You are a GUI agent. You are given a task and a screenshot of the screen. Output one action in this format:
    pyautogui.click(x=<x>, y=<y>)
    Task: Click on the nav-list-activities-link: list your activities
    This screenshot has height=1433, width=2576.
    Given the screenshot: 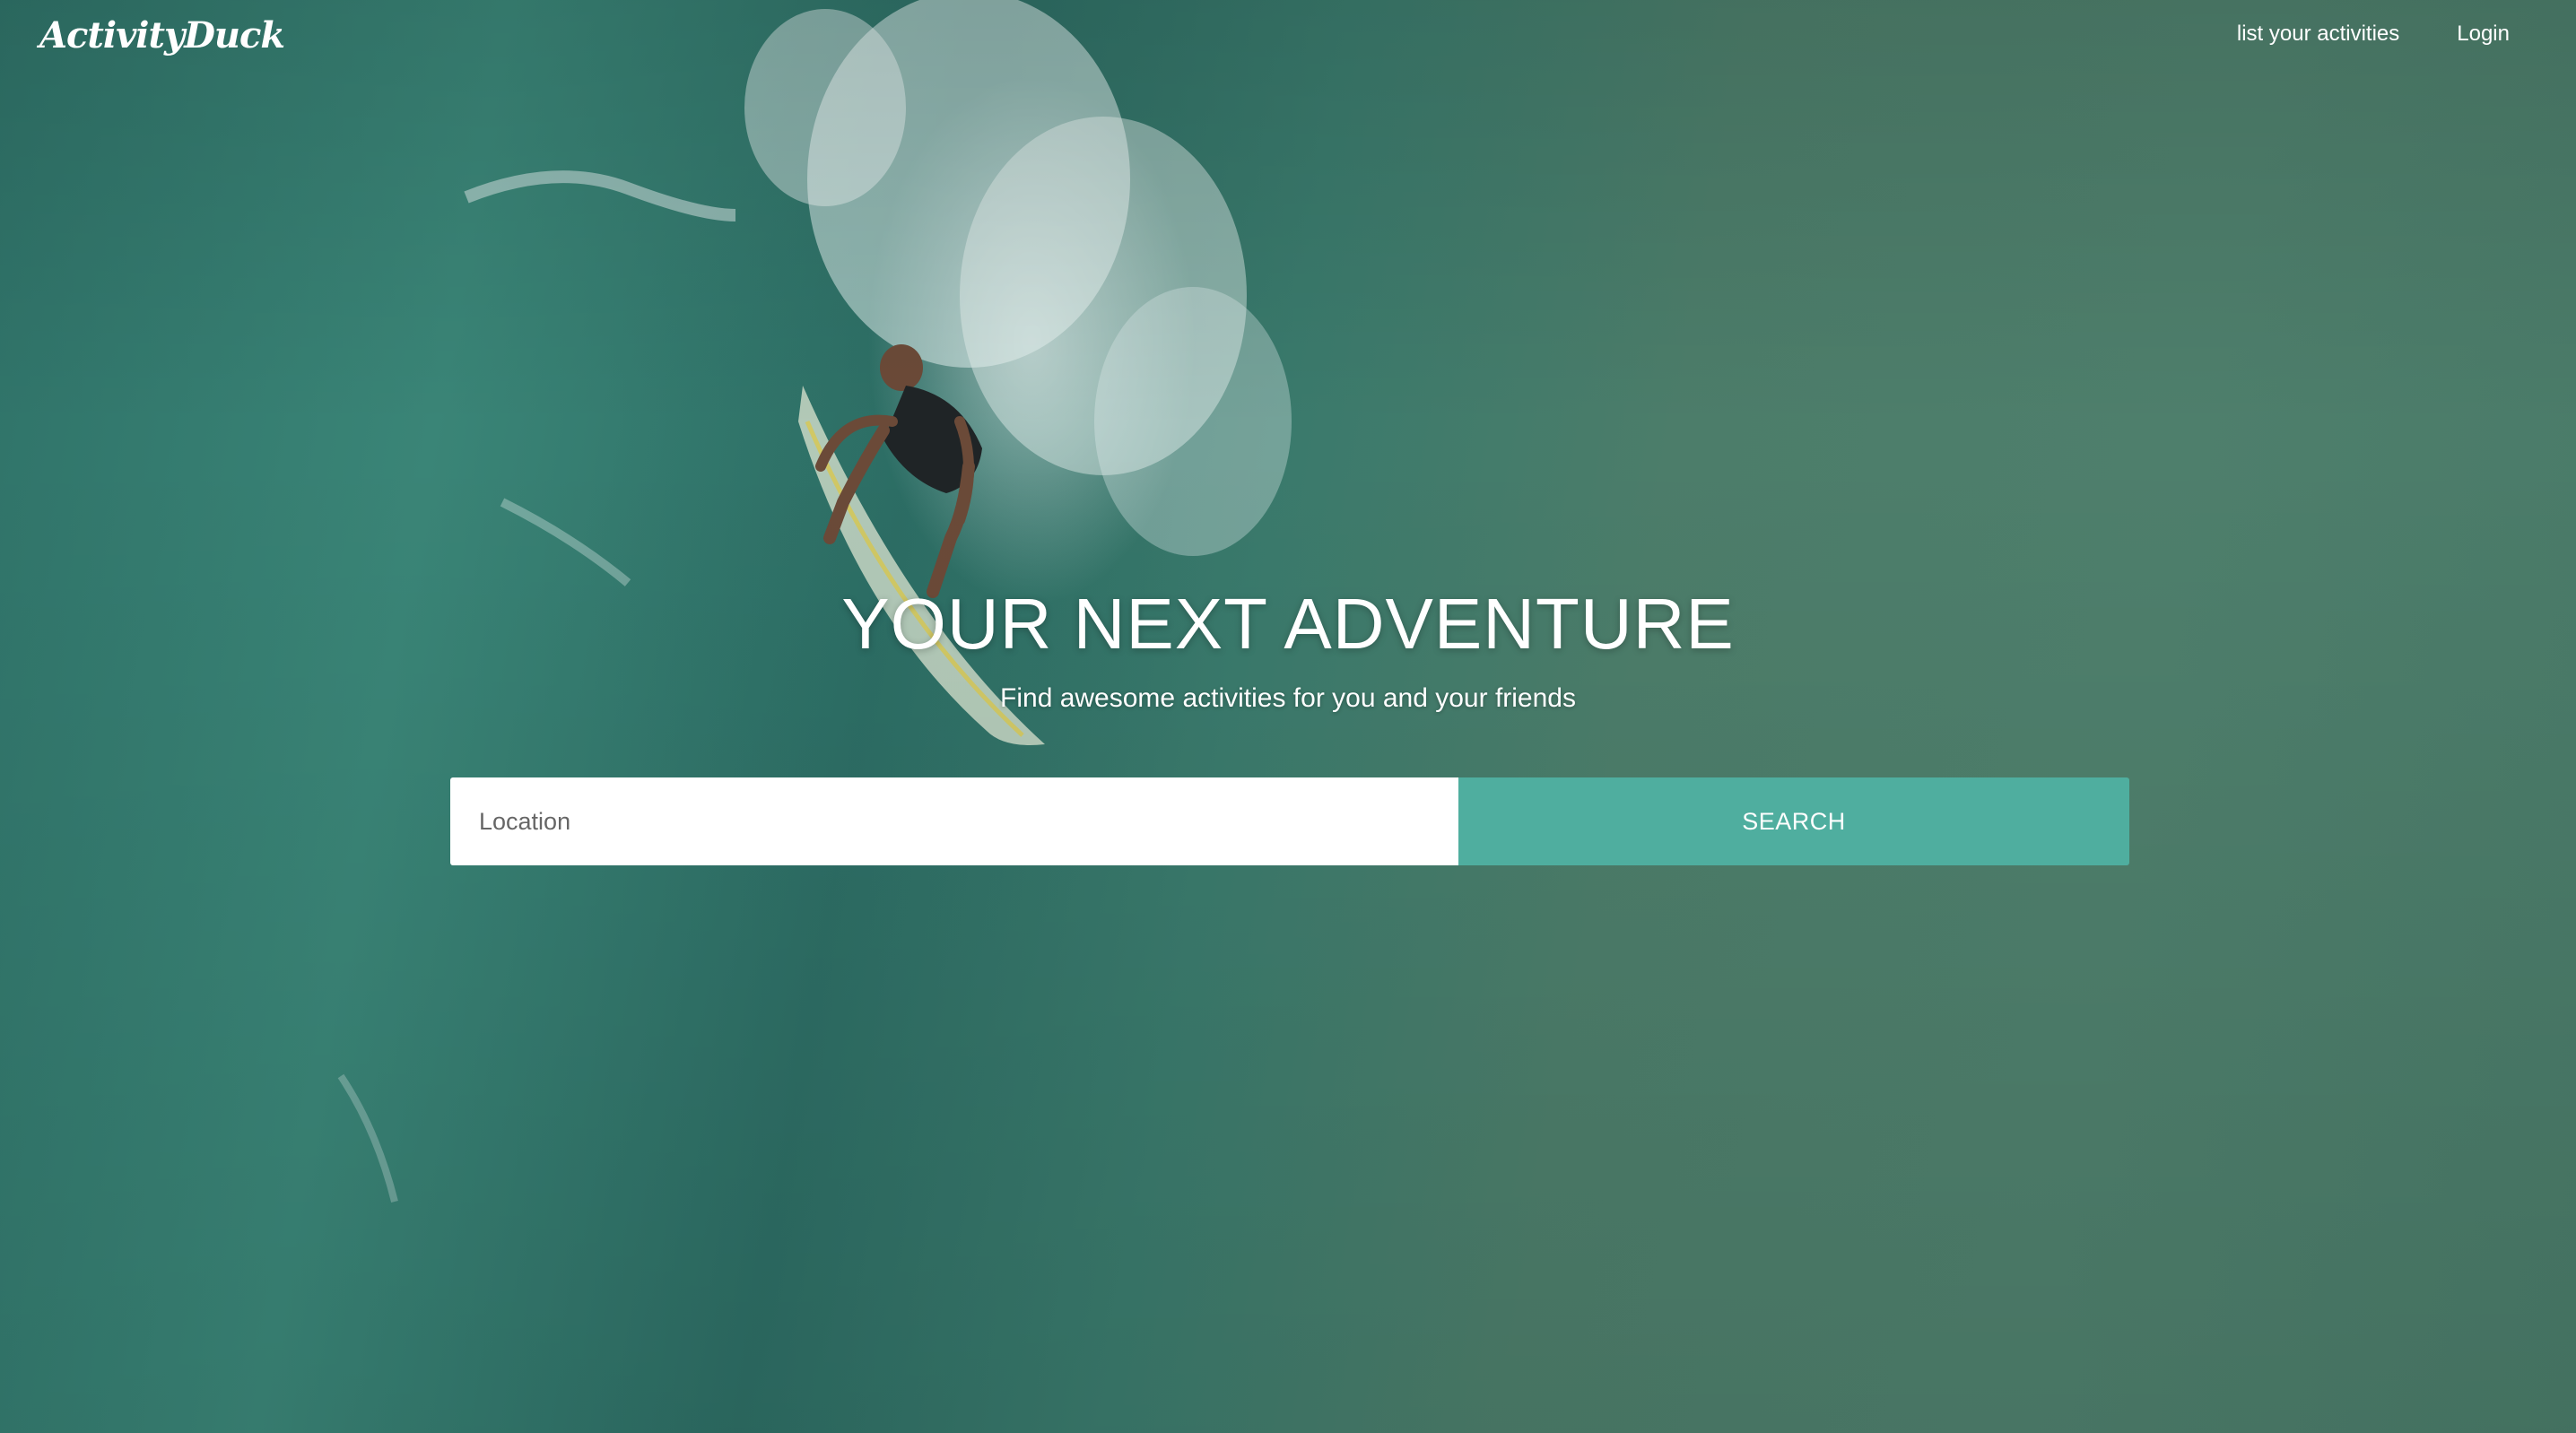 What is the action you would take?
    pyautogui.click(x=2318, y=34)
    